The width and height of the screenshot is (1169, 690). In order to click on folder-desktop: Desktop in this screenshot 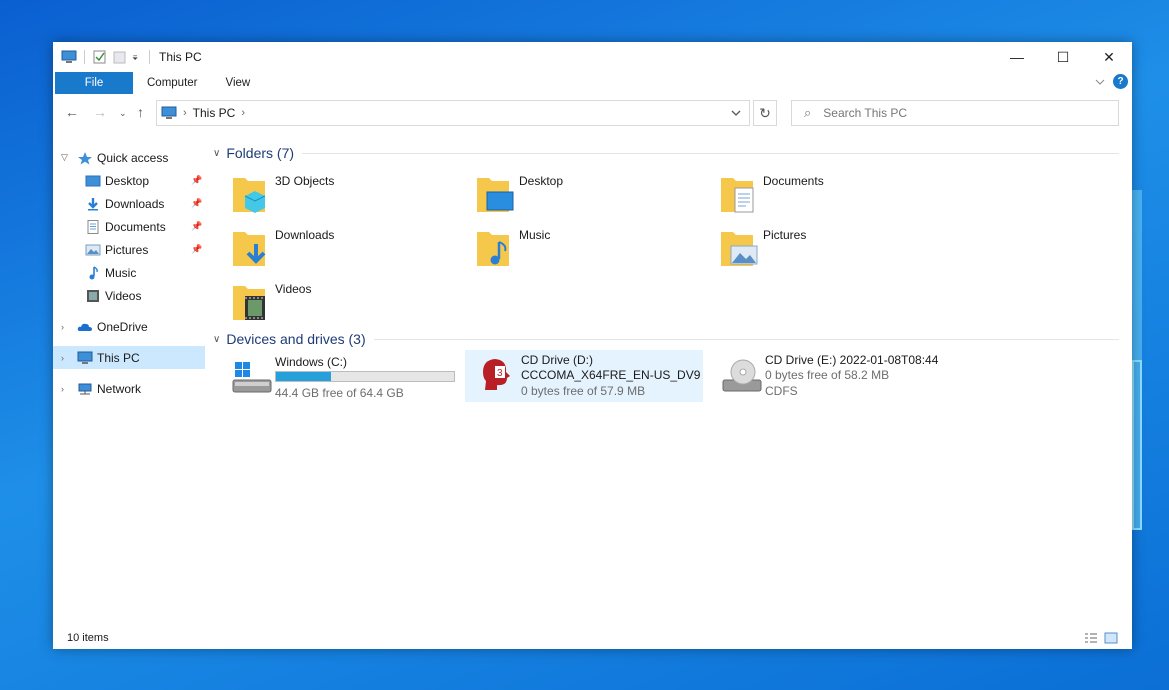, I will do `click(572, 193)`.